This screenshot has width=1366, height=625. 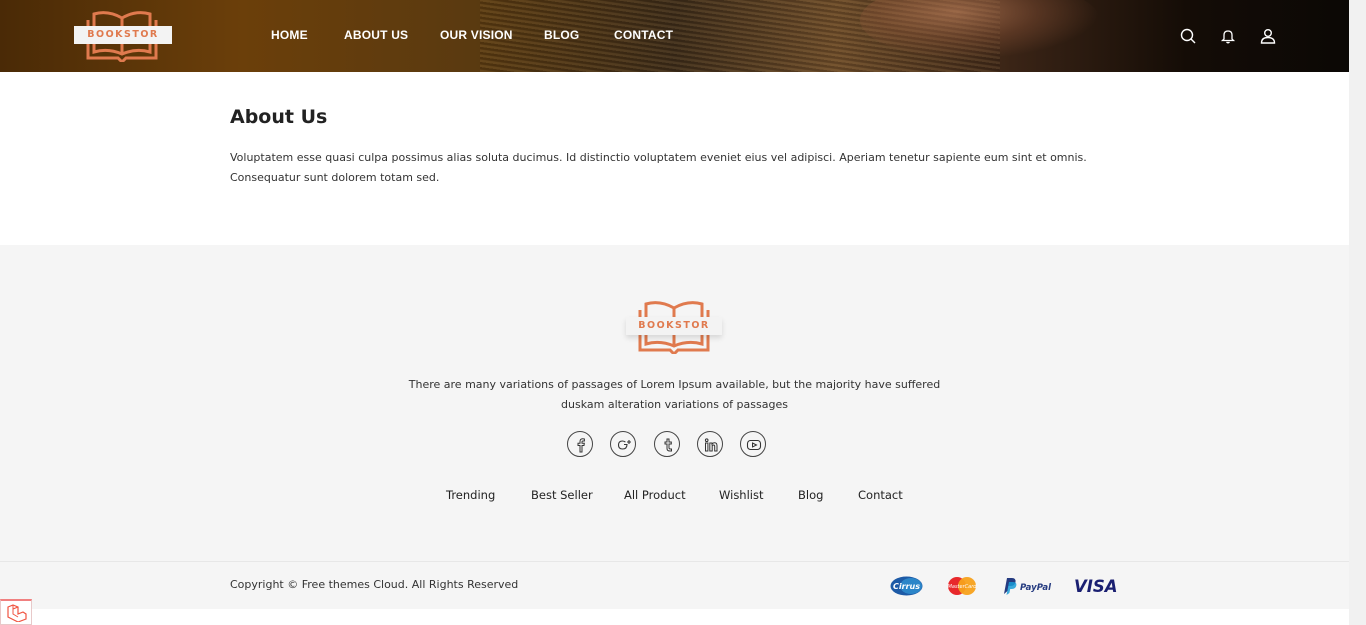 I want to click on footer-bottom-bar, so click(x=674, y=585).